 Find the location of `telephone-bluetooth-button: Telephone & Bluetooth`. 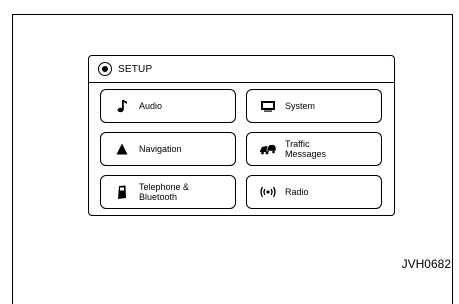

telephone-bluetooth-button: Telephone & Bluetooth is located at coordinates (168, 192).